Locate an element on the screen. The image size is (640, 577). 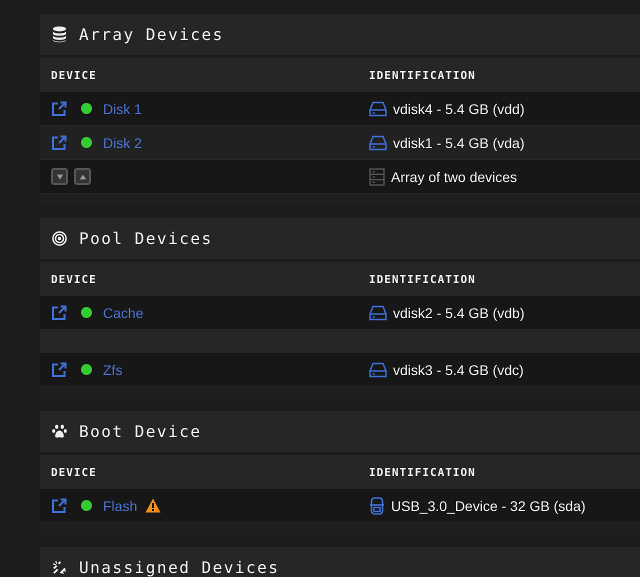
move-down-button is located at coordinates (59, 176).